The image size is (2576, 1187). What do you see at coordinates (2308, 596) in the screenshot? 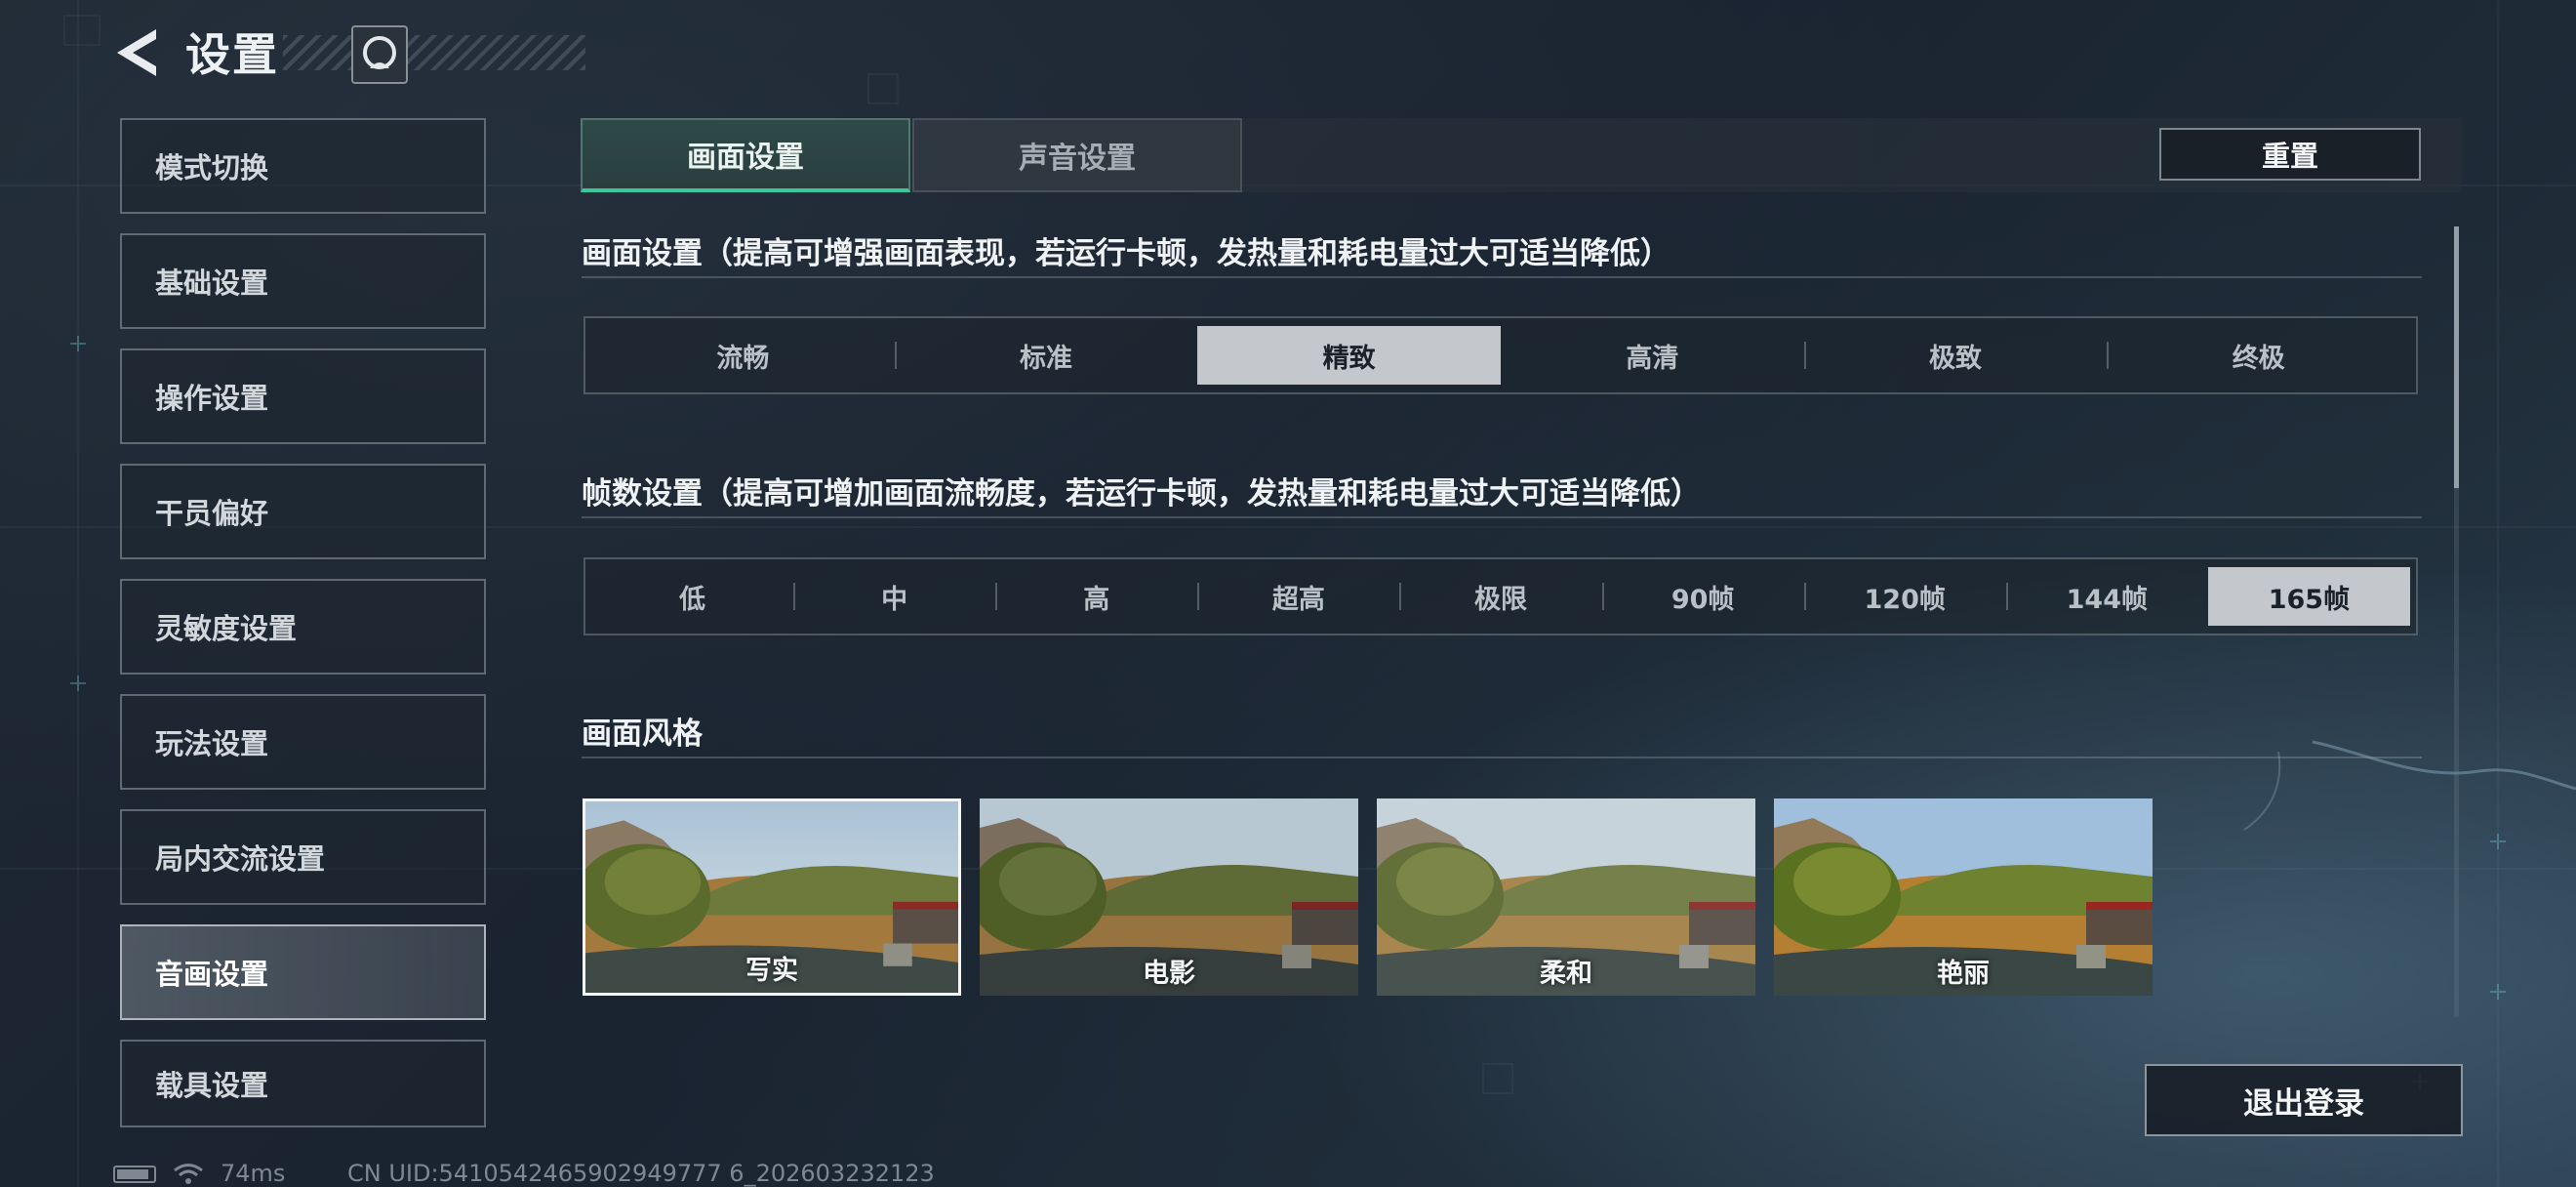
I see `framerate-option-165: 165帧` at bounding box center [2308, 596].